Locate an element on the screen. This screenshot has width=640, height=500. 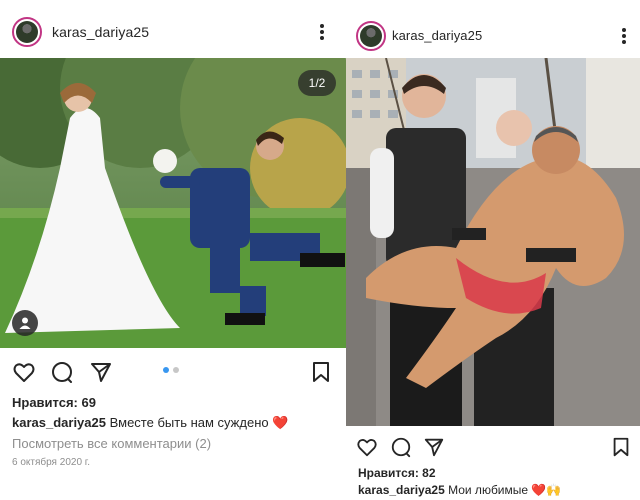
post-date: 6 октября 2020 г. is located at coordinates (51, 462).